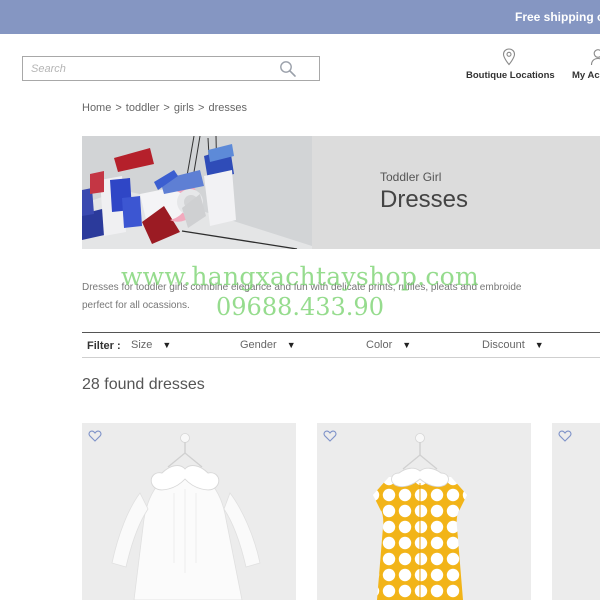  I want to click on search-box, so click(171, 68).